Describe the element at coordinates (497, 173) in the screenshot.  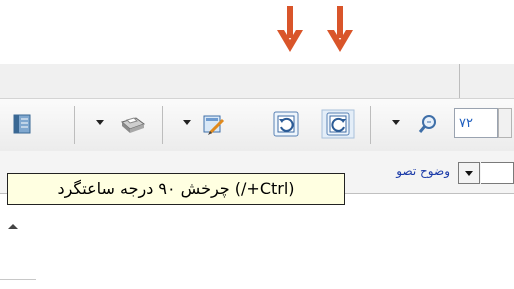
I see `quality-dropdown` at that location.